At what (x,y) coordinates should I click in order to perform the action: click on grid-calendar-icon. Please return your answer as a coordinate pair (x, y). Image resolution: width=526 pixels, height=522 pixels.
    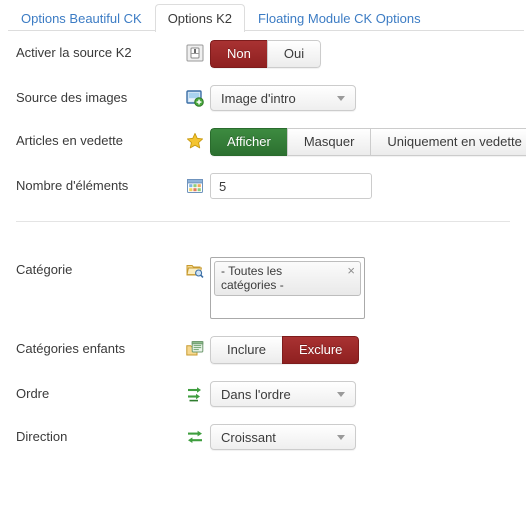
    Looking at the image, I should click on (195, 186).